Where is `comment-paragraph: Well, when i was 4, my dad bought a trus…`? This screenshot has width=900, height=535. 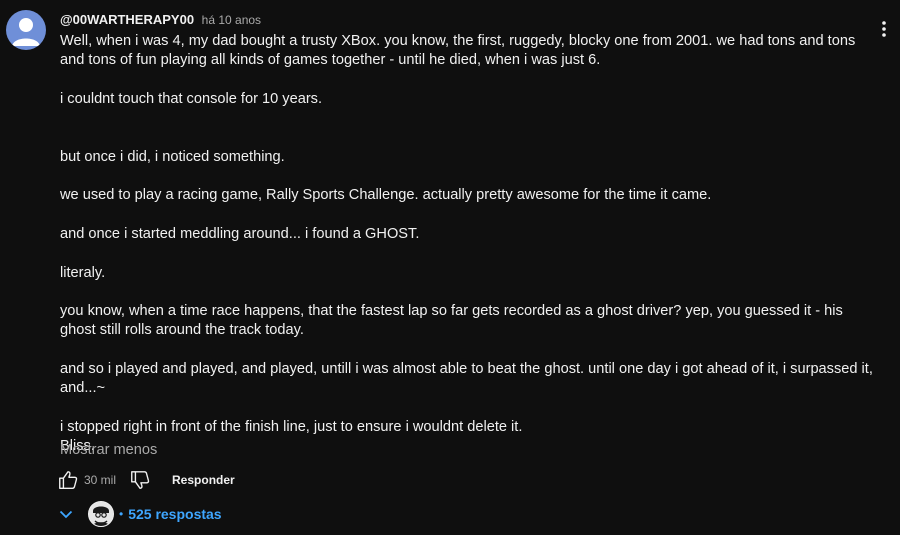 comment-paragraph: Well, when i was 4, my dad bought a trus… is located at coordinates (458, 51).